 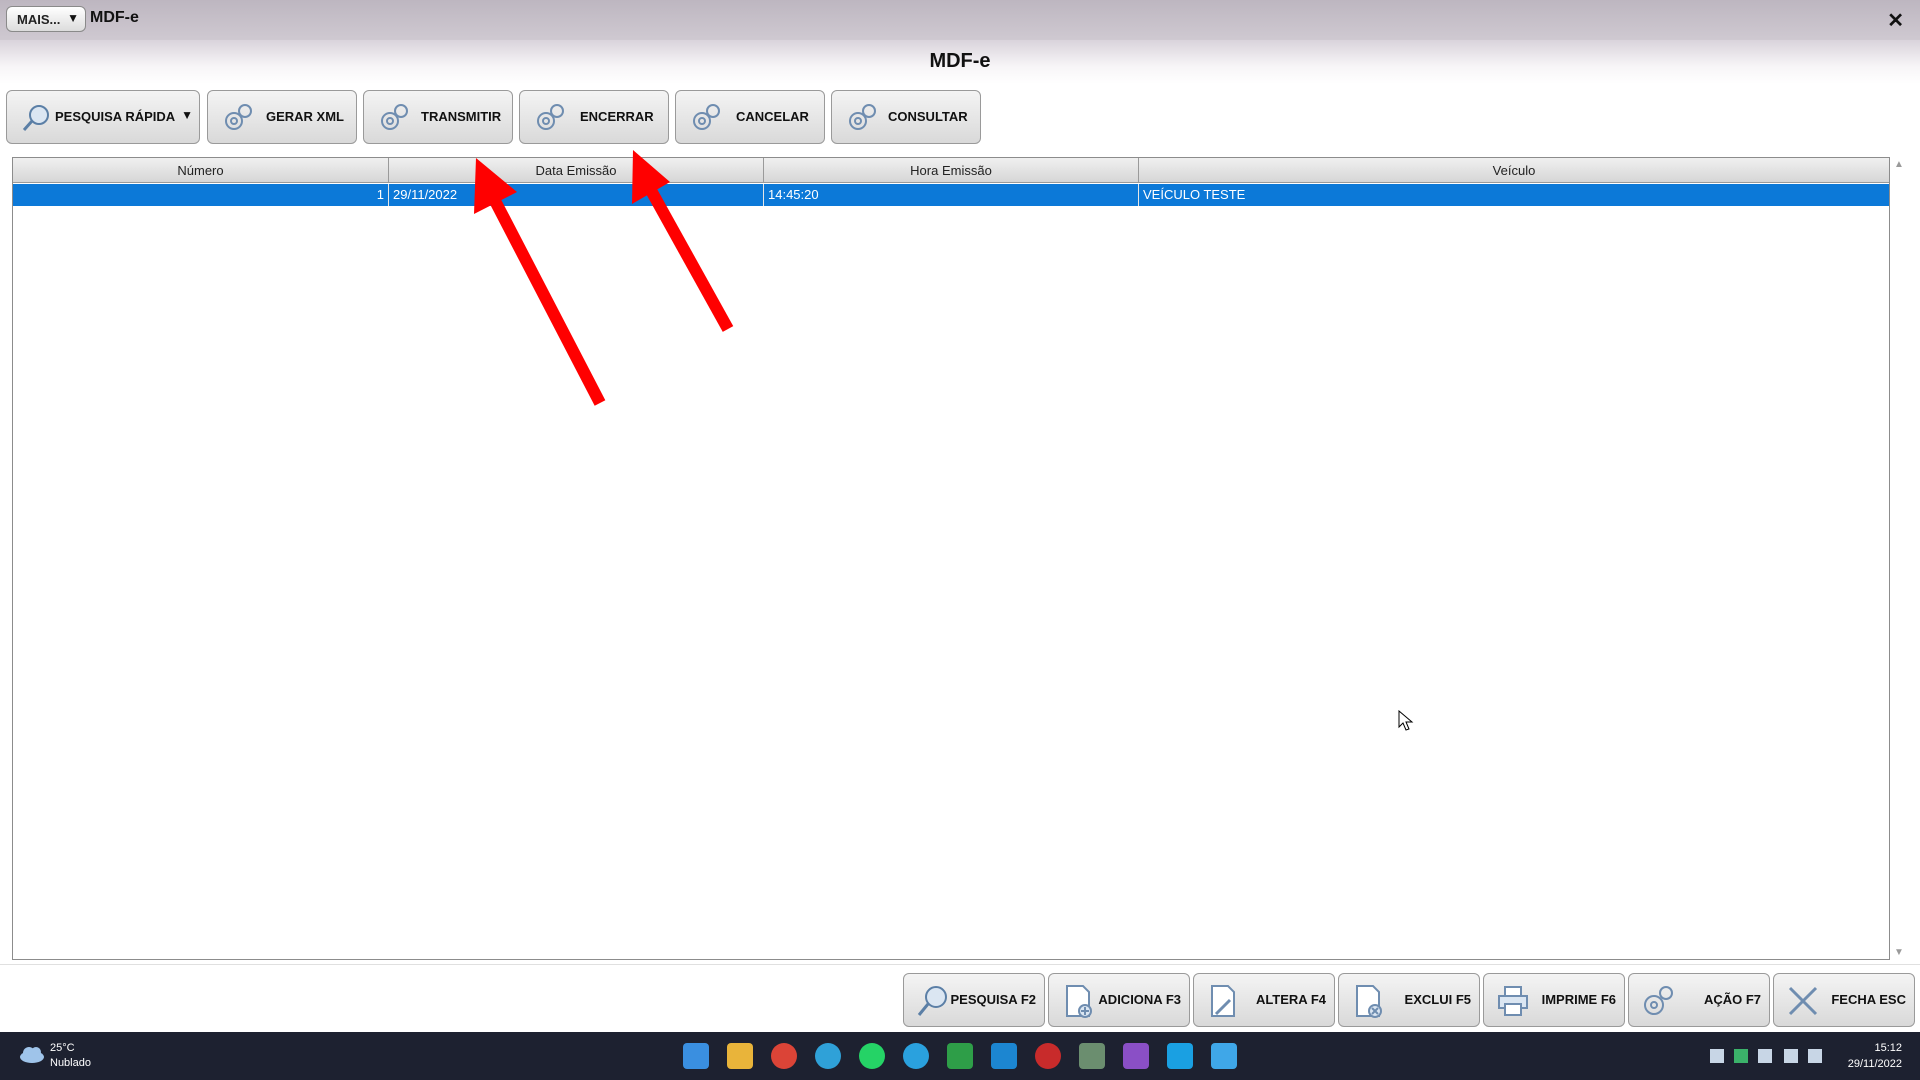 I want to click on vertical-scrollbar: ▲ ▼, so click(x=1900, y=558).